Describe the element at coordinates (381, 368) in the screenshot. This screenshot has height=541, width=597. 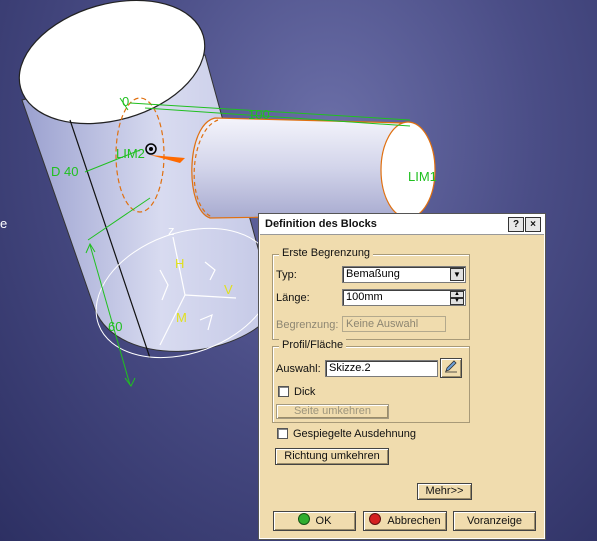
I see `selection-field: Skizze.2` at that location.